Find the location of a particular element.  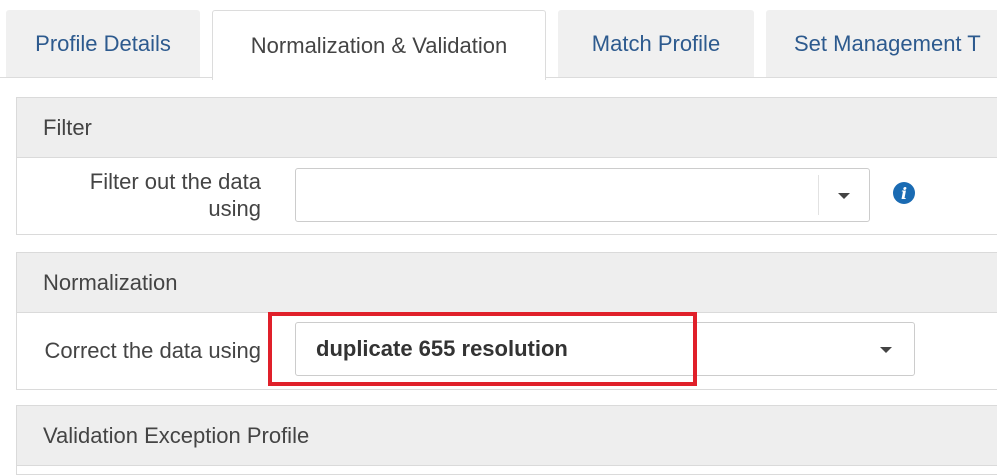

normalization-panel-title: Normalization is located at coordinates (110, 282).